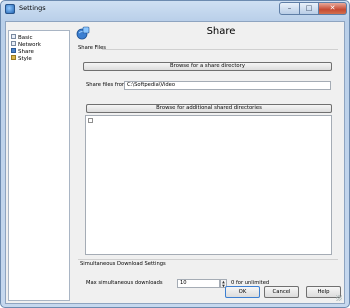 The image size is (350, 308). Describe the element at coordinates (309, 8) in the screenshot. I see `maximize-button: □` at that location.